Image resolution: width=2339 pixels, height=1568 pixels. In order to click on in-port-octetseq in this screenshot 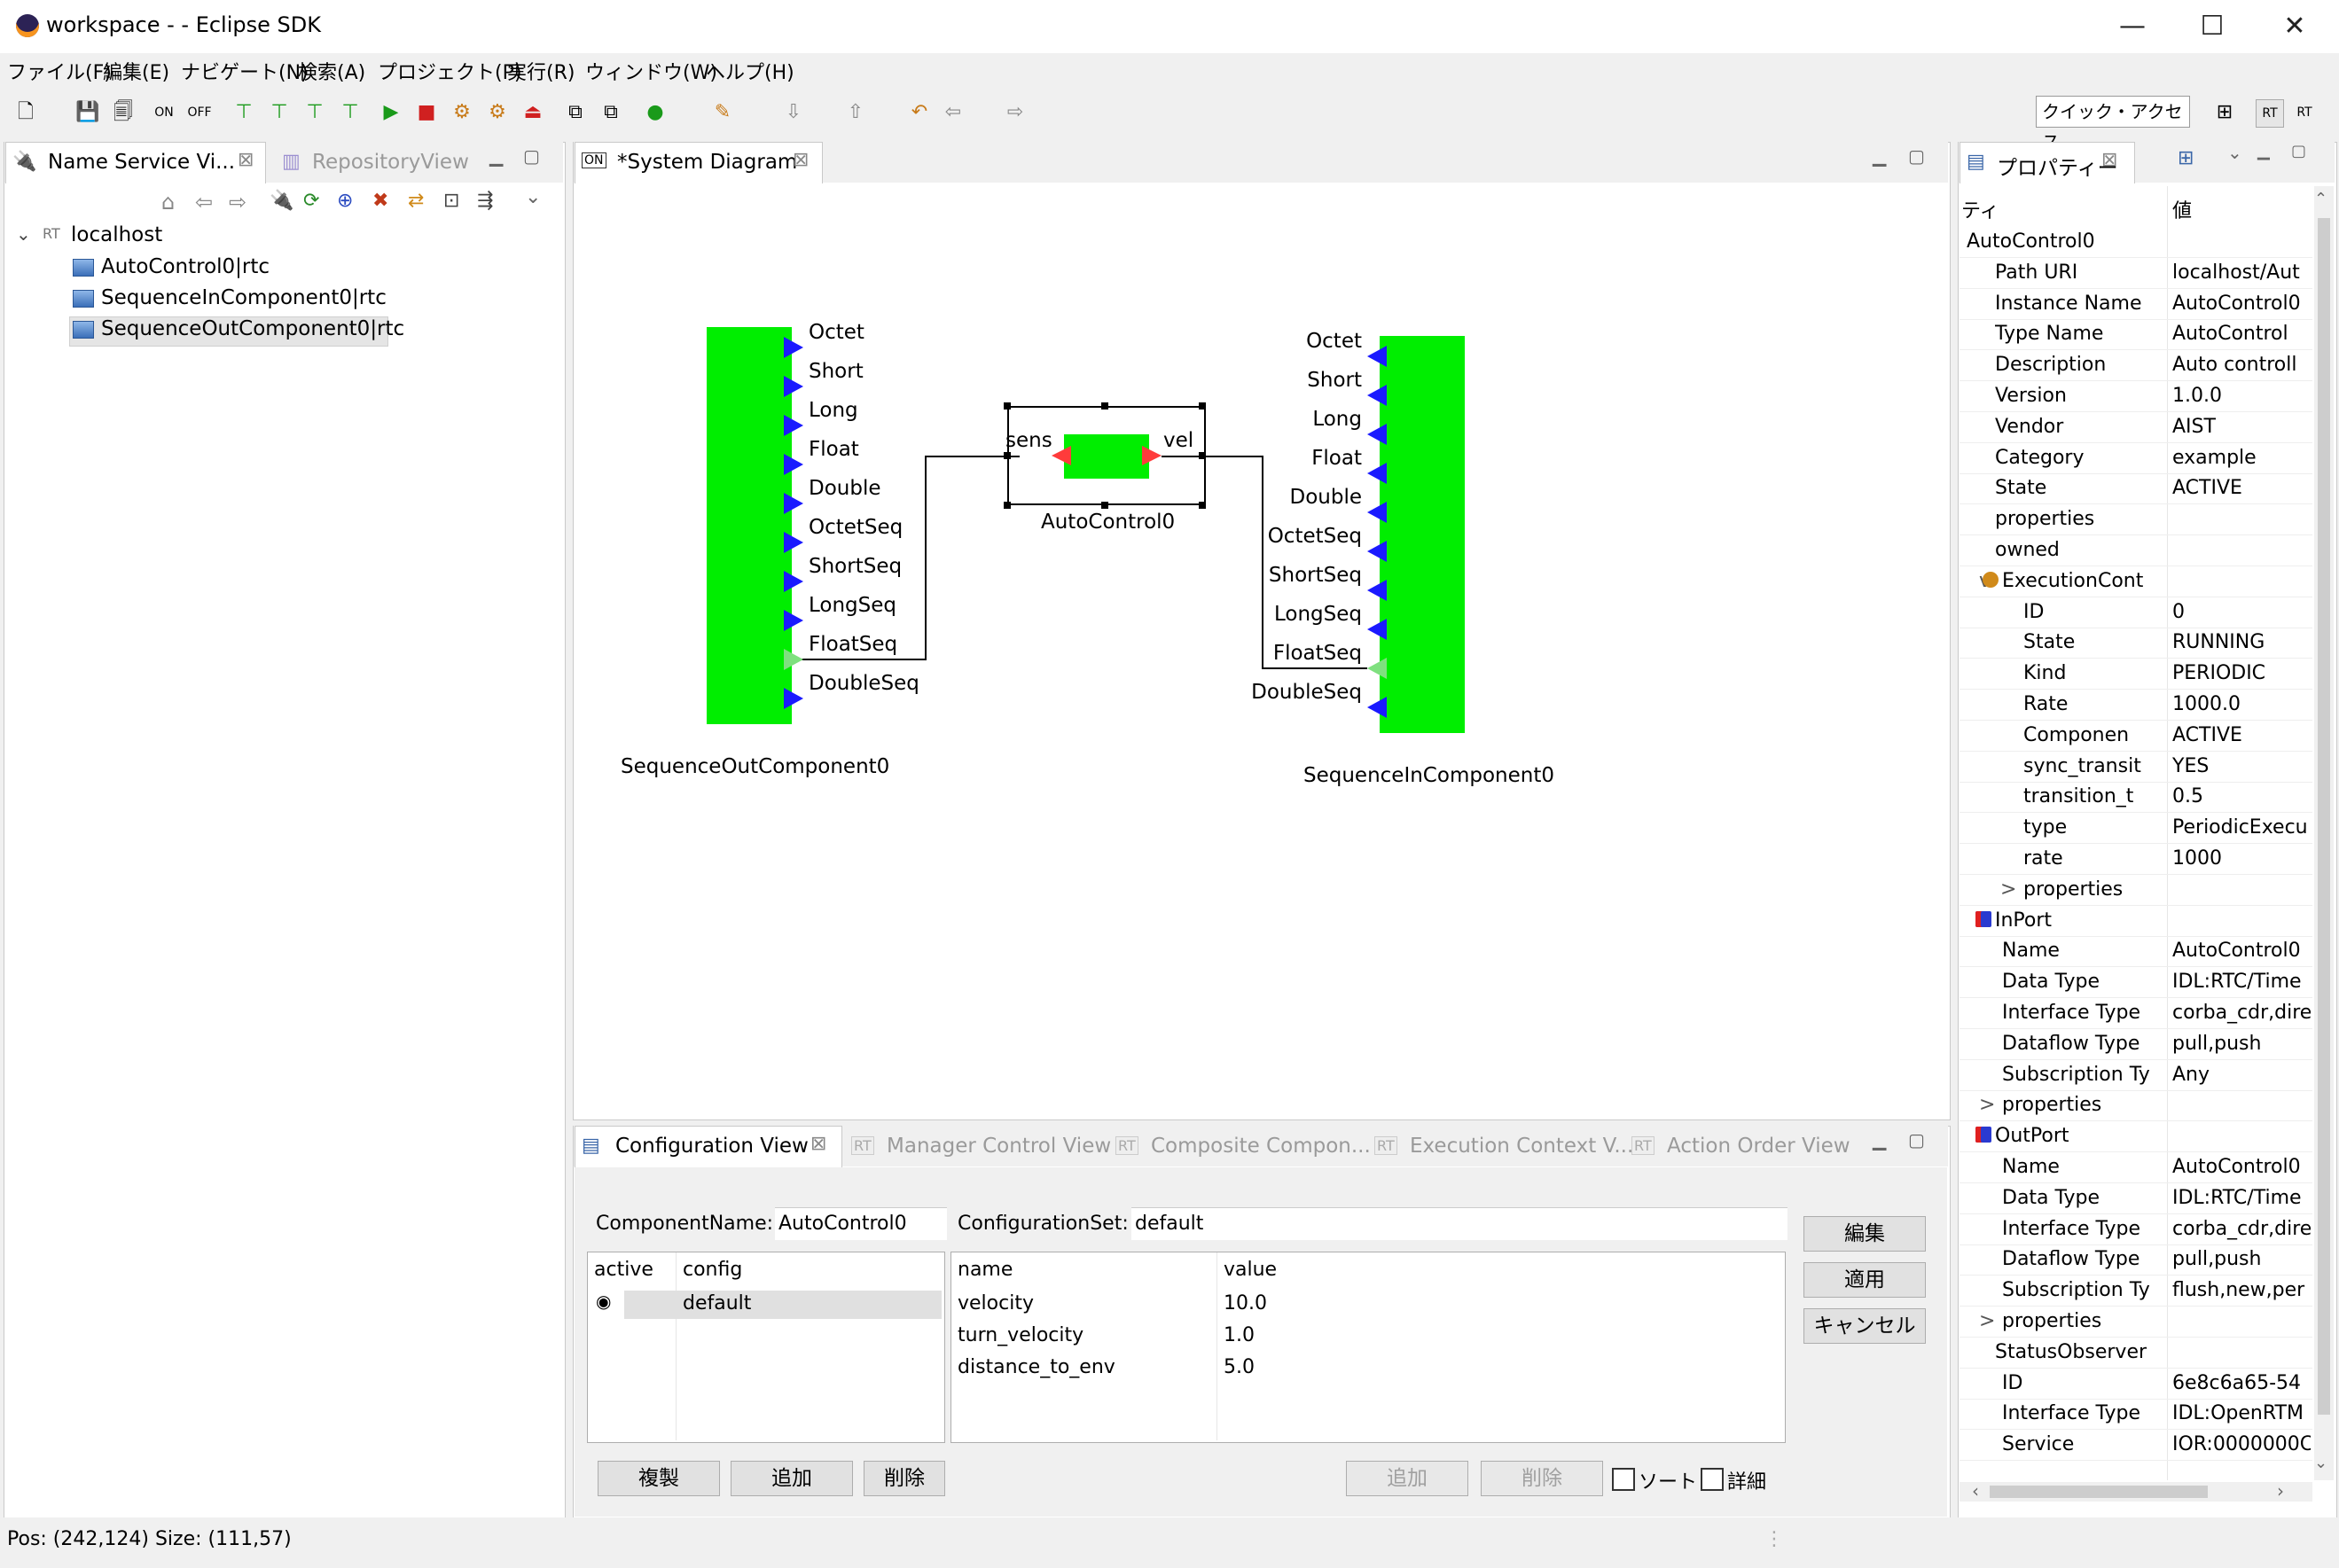, I will do `click(1377, 551)`.